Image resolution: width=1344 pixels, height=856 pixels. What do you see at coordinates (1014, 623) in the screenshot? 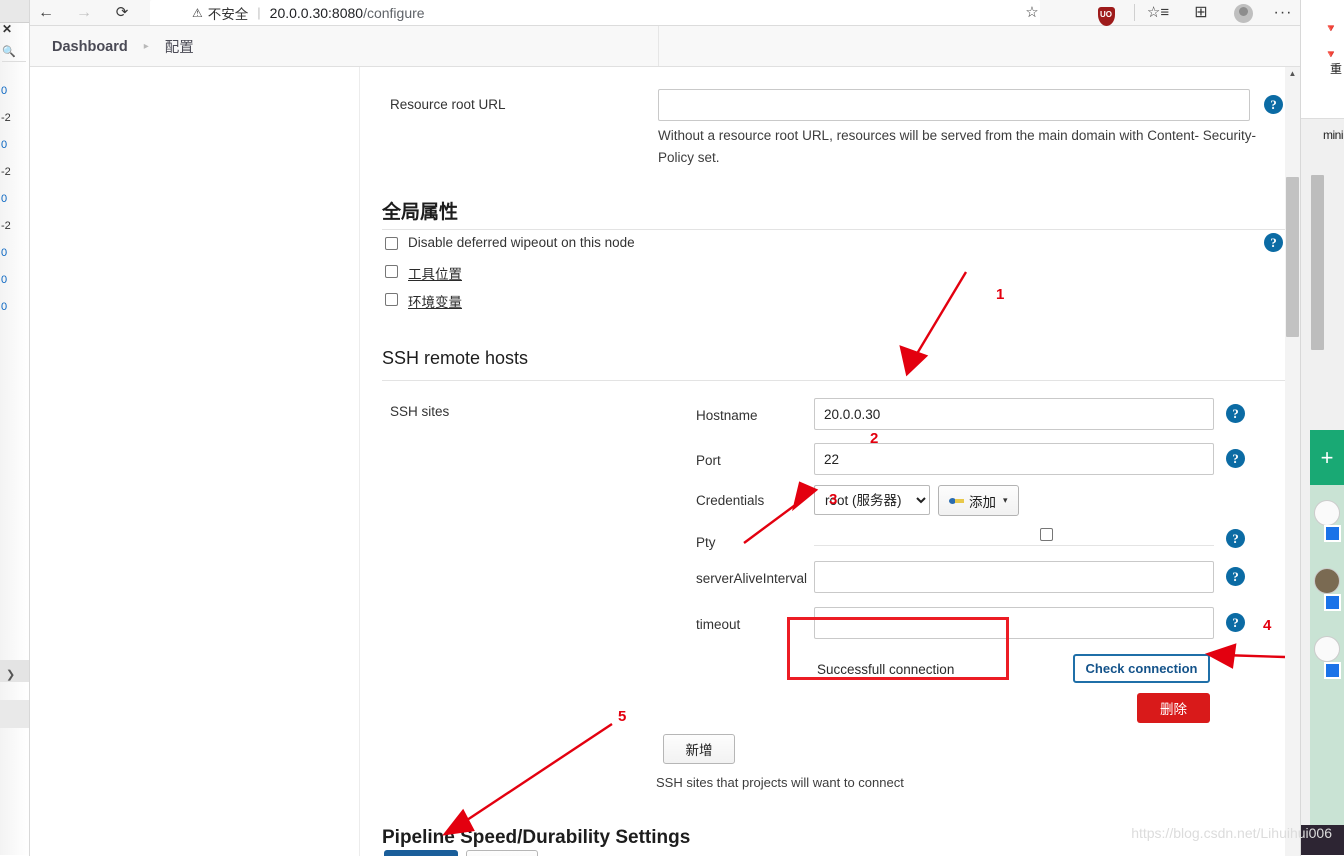
I see `timeout-input` at bounding box center [1014, 623].